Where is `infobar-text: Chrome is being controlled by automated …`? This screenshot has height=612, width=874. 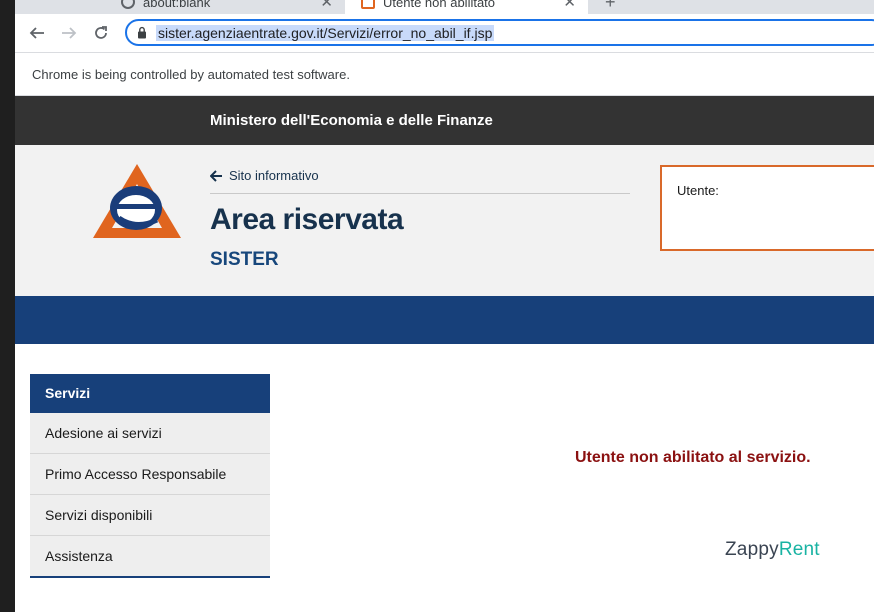 infobar-text: Chrome is being controlled by automated … is located at coordinates (191, 74).